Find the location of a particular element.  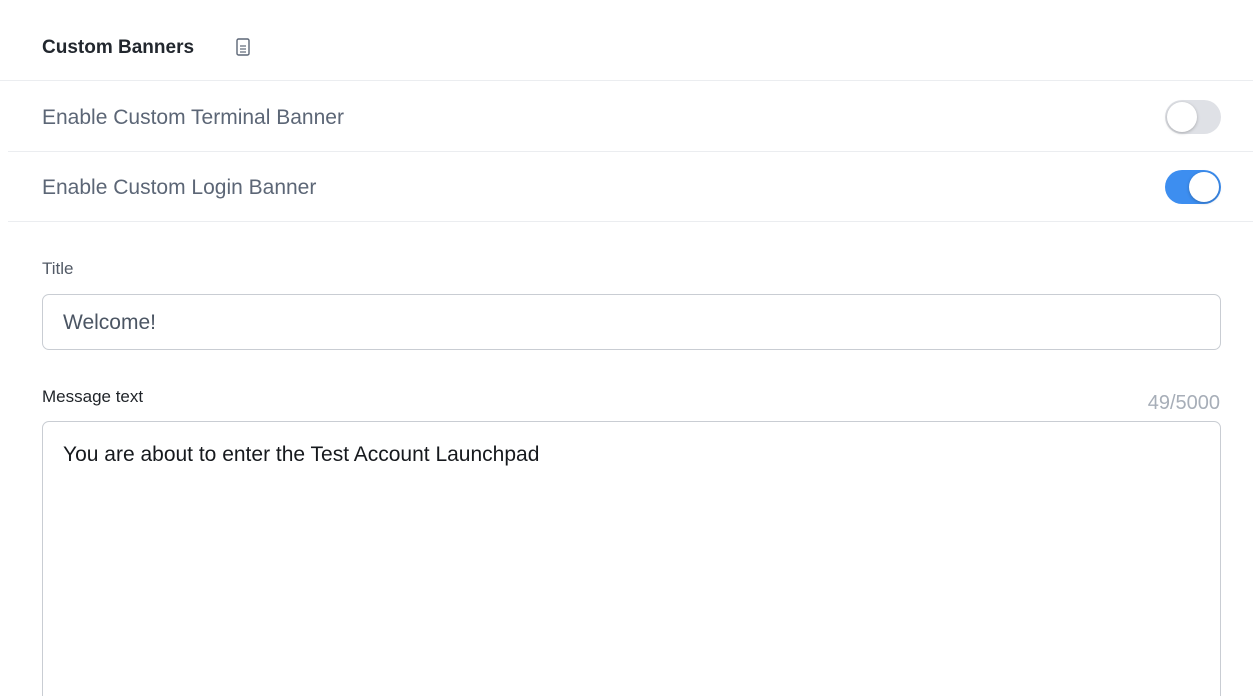

message-field-label: Message text is located at coordinates (93, 396).